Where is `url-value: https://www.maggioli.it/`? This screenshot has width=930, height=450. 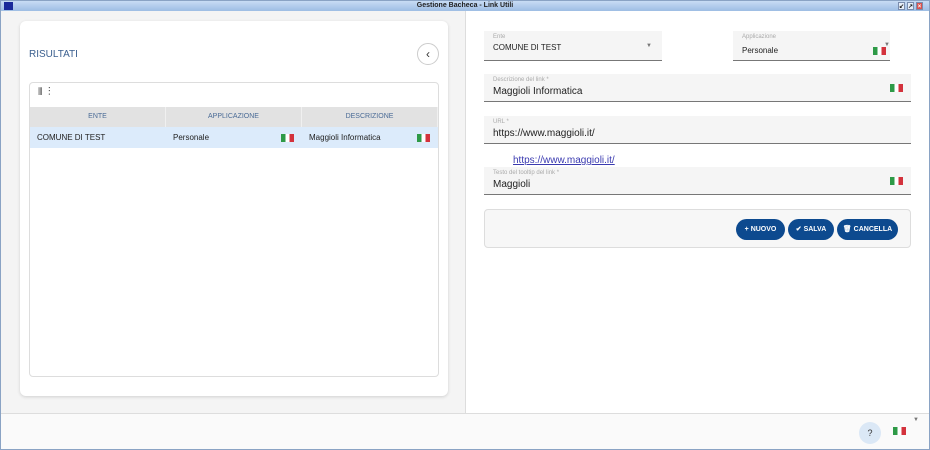
url-value: https://www.maggioli.it/ is located at coordinates (544, 133).